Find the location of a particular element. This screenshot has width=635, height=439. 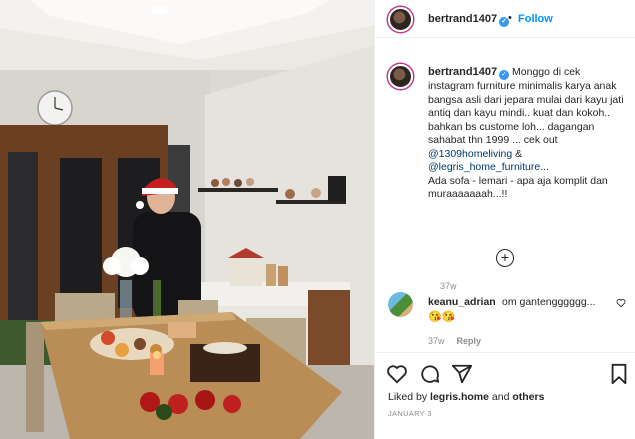

header-username: bertrand1407 ✓ is located at coordinates (469, 20).